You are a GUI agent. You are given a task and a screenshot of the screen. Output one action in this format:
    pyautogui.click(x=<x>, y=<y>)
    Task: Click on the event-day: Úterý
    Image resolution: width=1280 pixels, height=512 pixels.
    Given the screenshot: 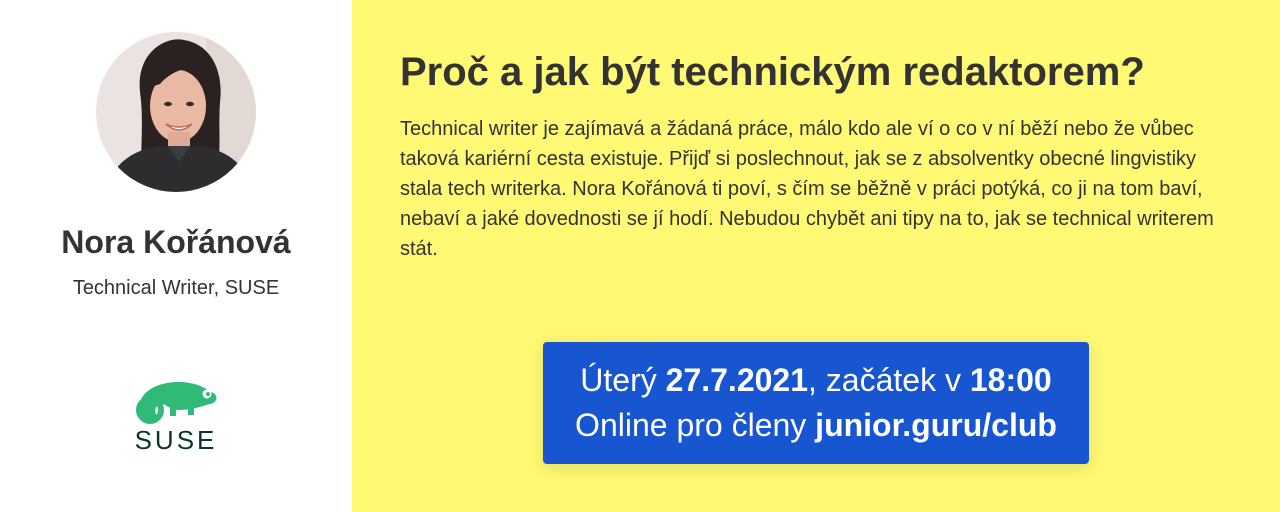 What is the action you would take?
    pyautogui.click(x=623, y=380)
    